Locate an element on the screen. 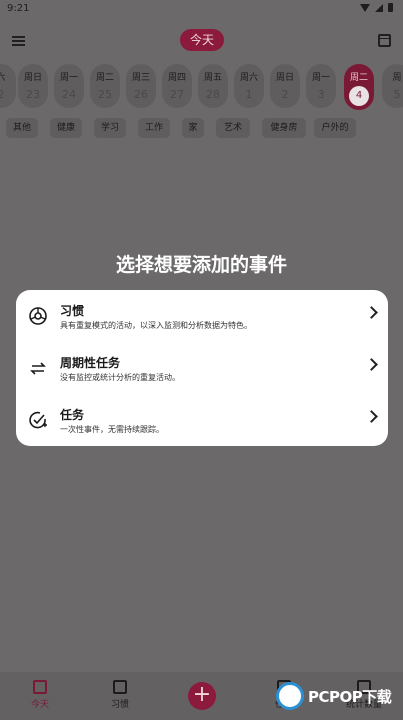 This screenshot has height=720, width=403. option-periodic-task: 周期性任务 没有监控或统计分析的重复活动。 is located at coordinates (202, 368).